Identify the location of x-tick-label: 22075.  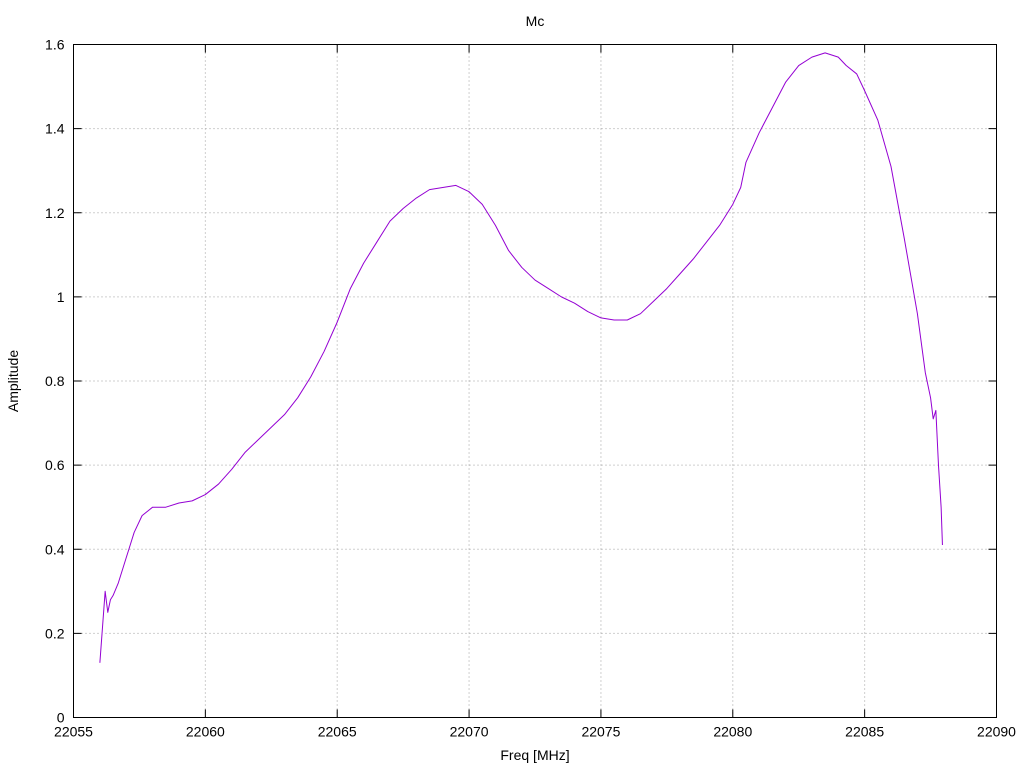
(600, 732).